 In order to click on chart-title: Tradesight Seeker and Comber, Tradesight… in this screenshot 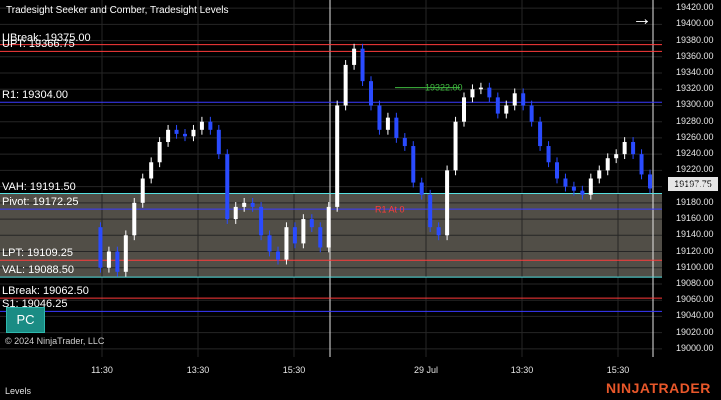, I will do `click(117, 10)`.